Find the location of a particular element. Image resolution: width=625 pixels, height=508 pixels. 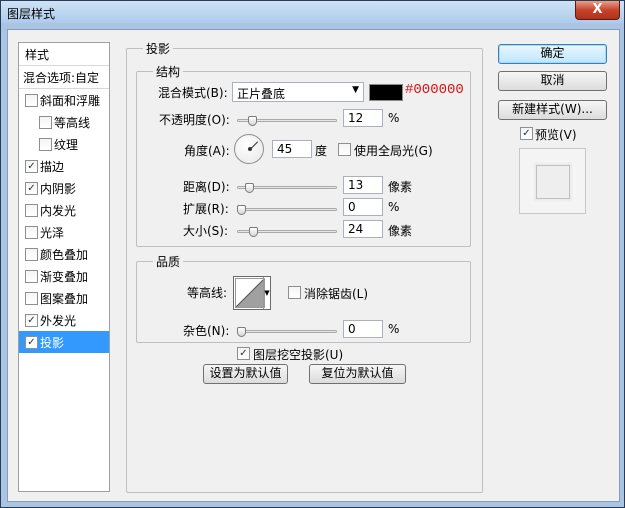

noise-label: 杂色(N): is located at coordinates (206, 331).